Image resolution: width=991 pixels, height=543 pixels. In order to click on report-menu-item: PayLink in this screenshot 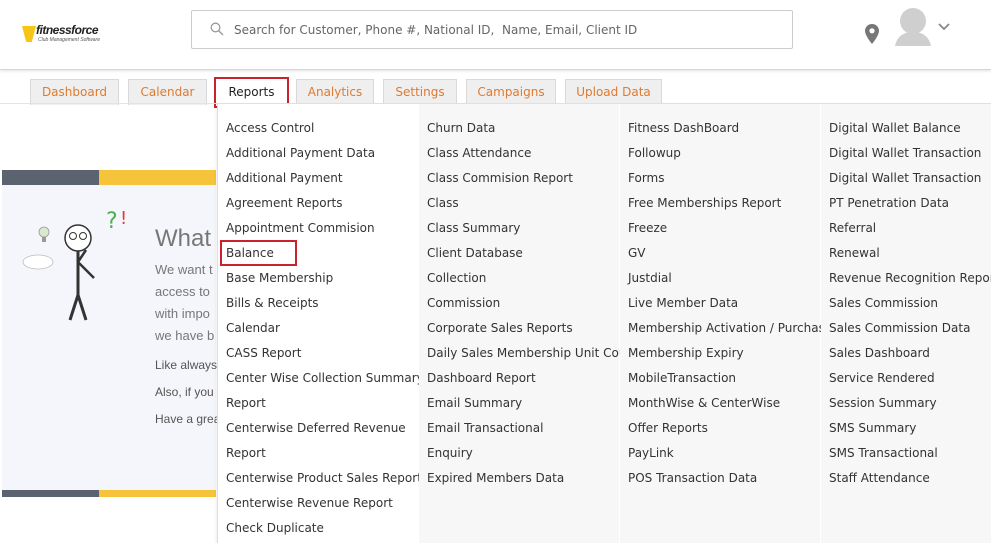, I will do `click(730, 453)`.